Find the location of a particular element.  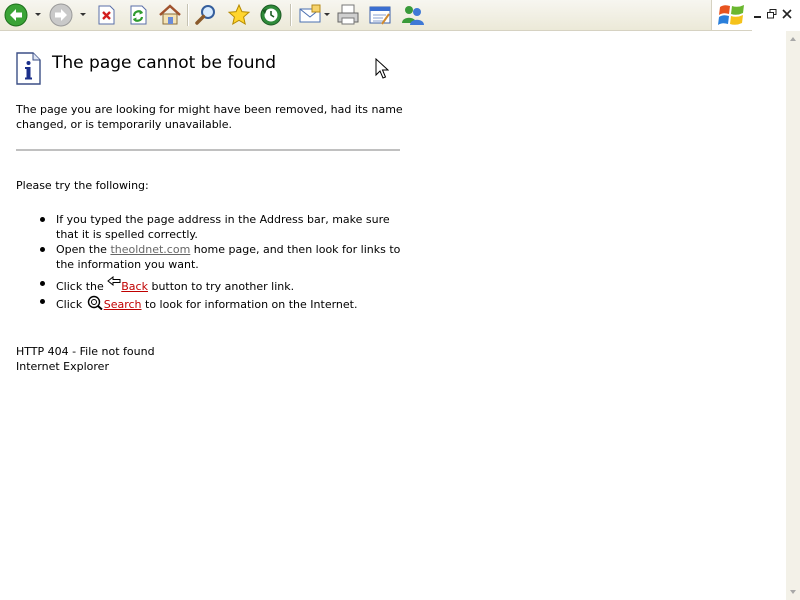

edit-button is located at coordinates (380, 15).